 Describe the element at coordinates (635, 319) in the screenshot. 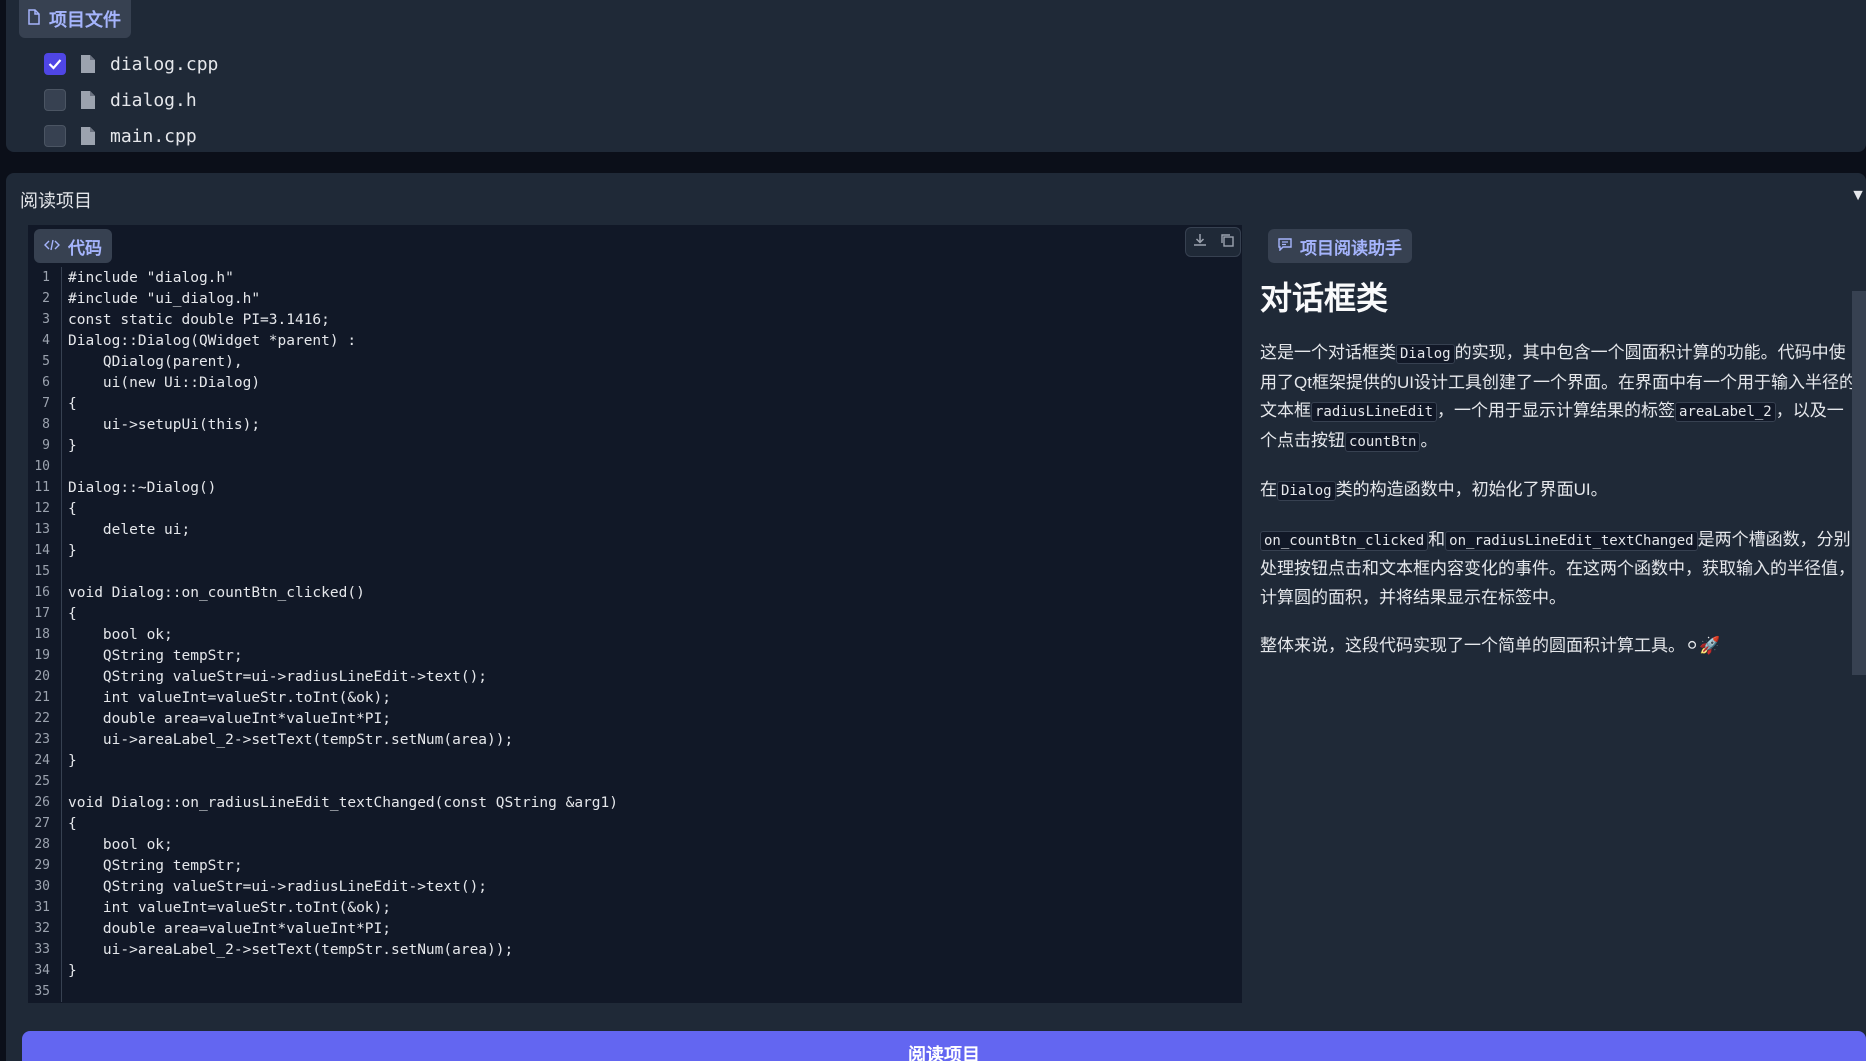

I see `code-line: 3 const static double PI=3.1416;` at that location.